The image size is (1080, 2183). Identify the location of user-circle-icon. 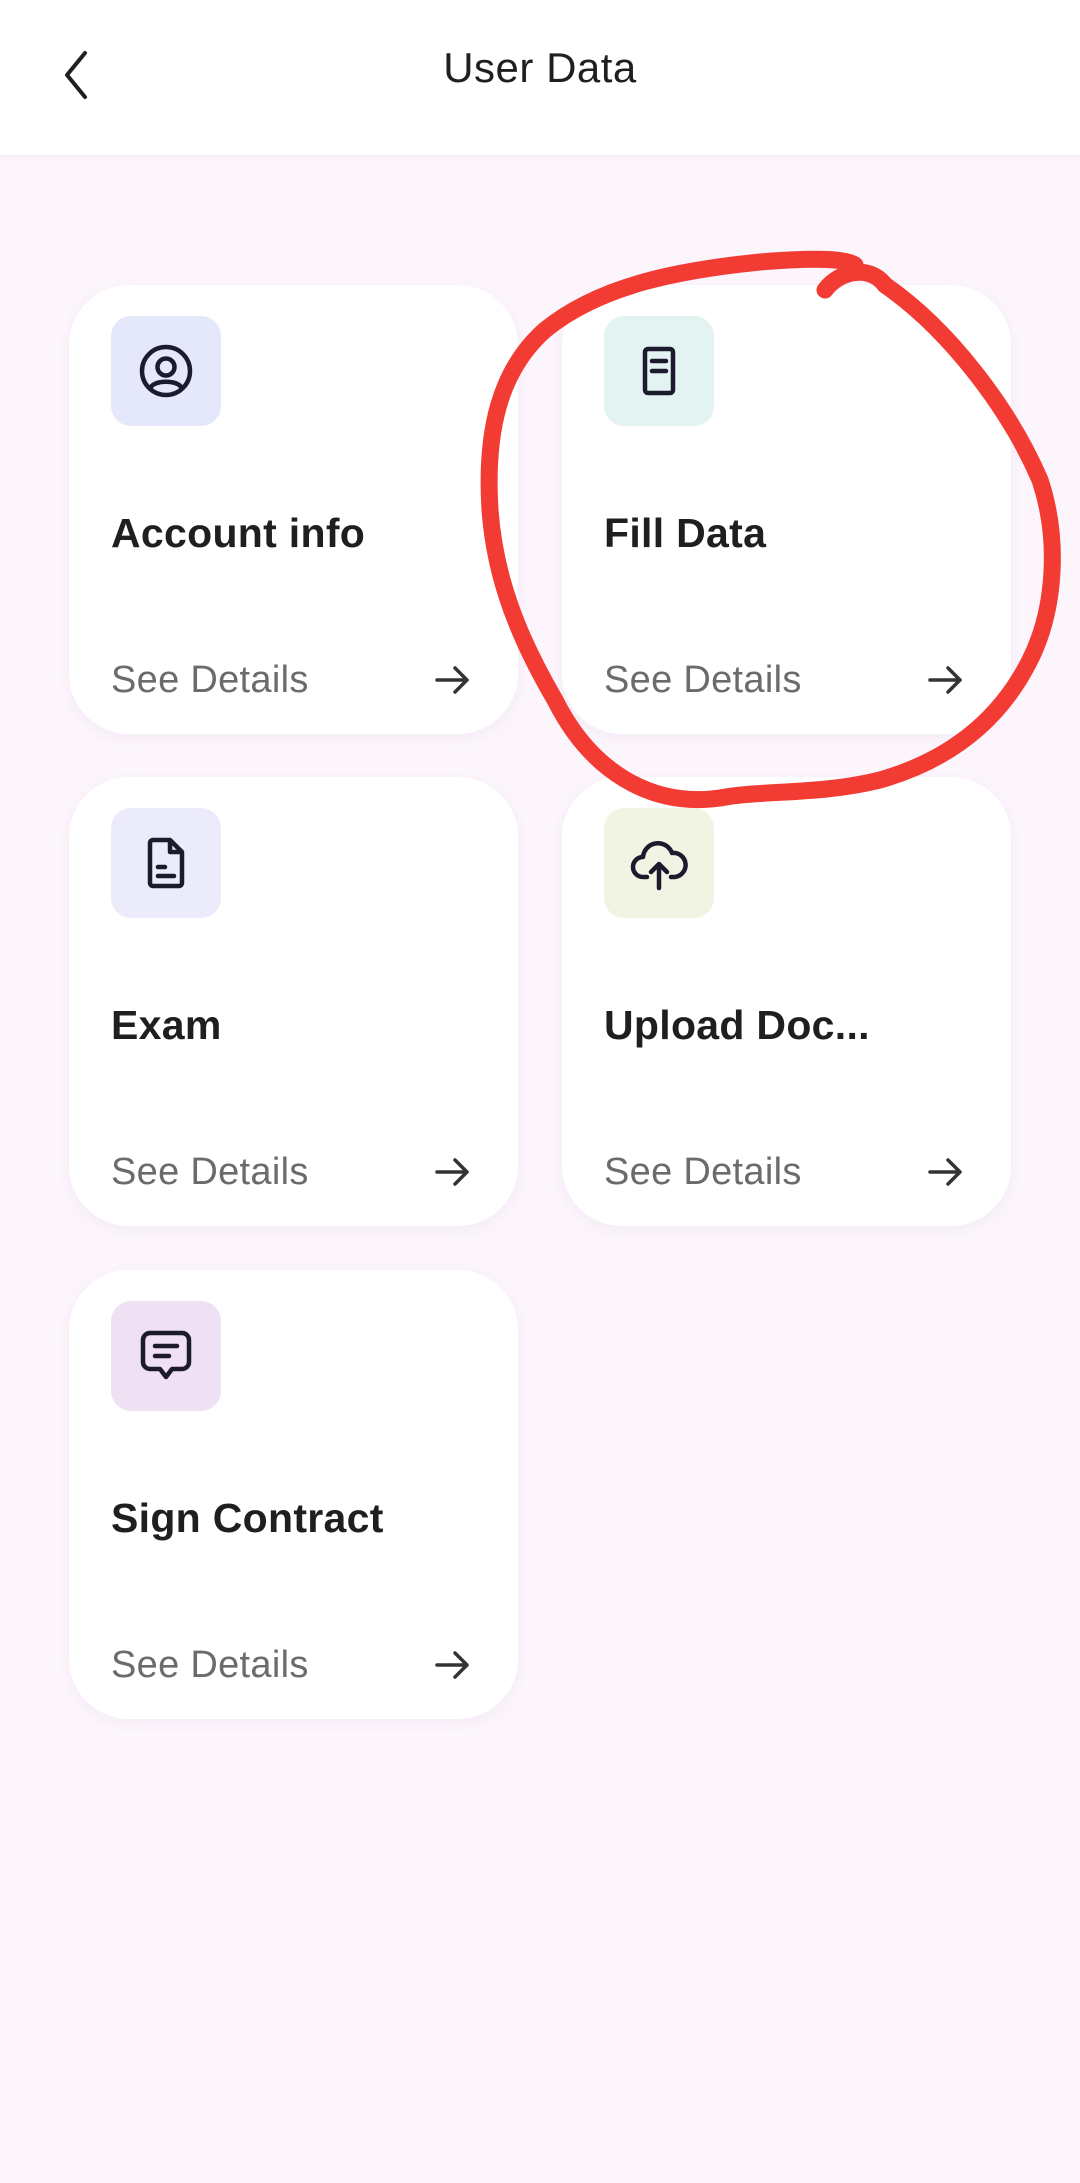
(166, 371).